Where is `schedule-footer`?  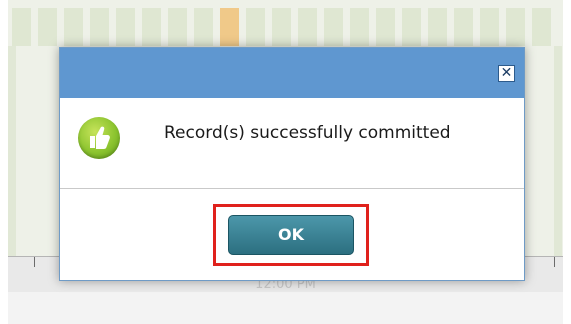 schedule-footer is located at coordinates (285, 308).